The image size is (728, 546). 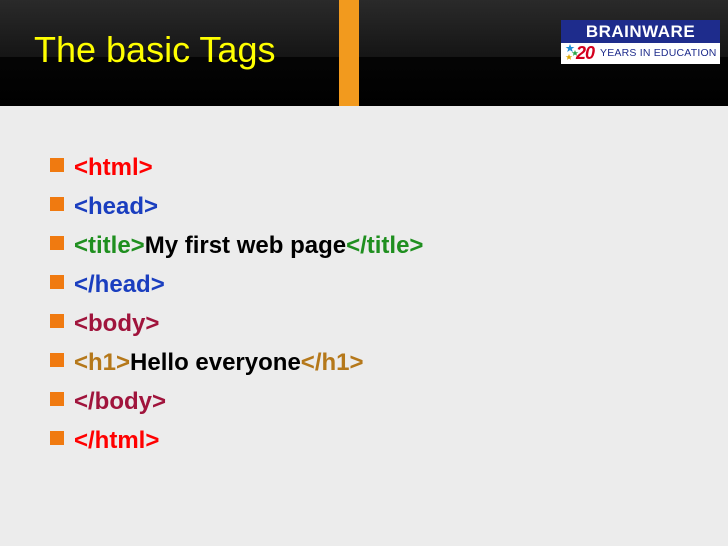 I want to click on slide-title: The basic Tags, so click(x=155, y=49).